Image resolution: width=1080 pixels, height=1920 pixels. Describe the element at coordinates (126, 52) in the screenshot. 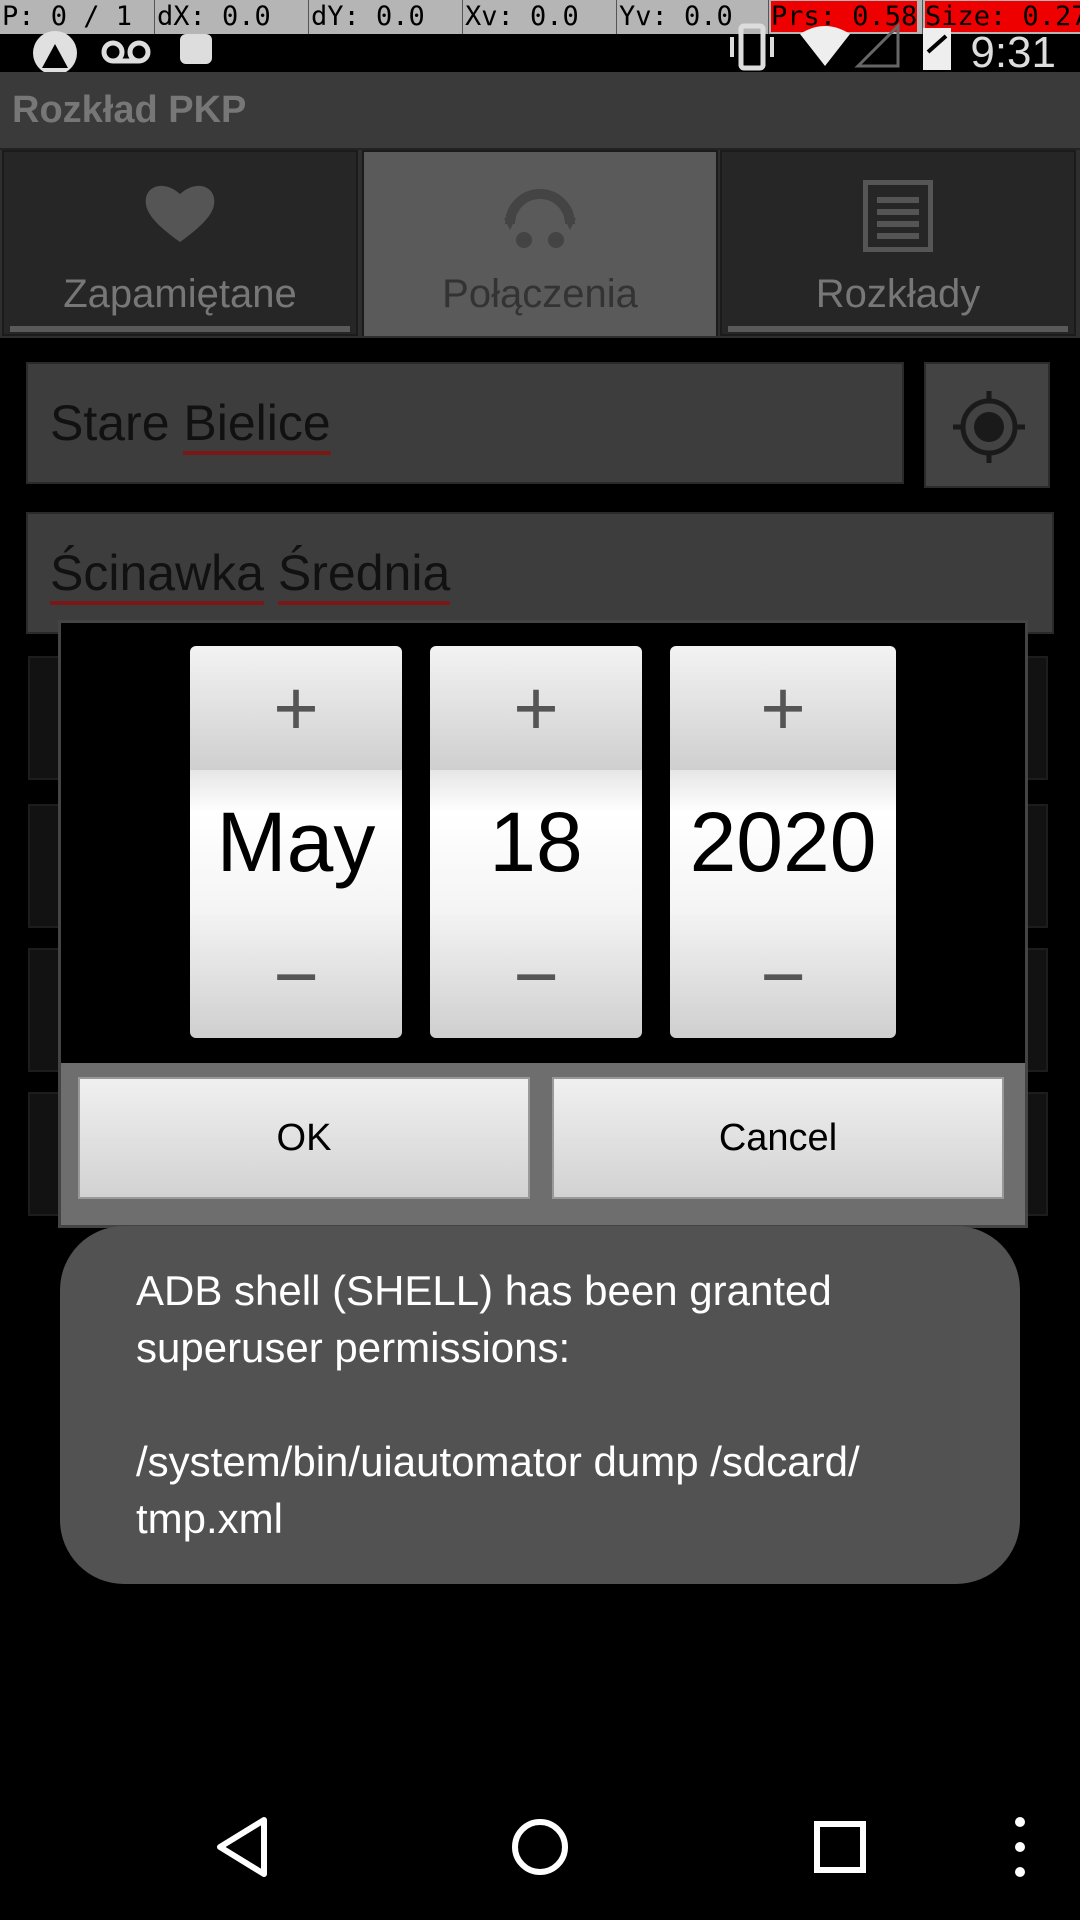

I see `voicemail-icon` at that location.